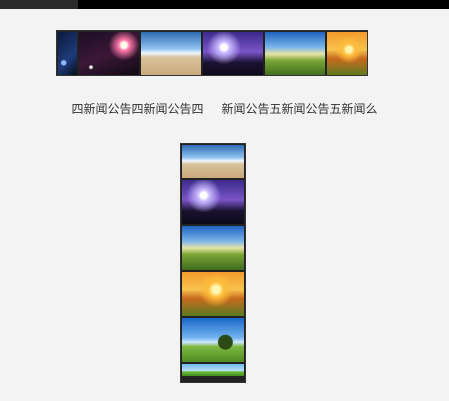 The width and height of the screenshot is (449, 401). Describe the element at coordinates (213, 161) in the screenshot. I see `vthumb-beach` at that location.